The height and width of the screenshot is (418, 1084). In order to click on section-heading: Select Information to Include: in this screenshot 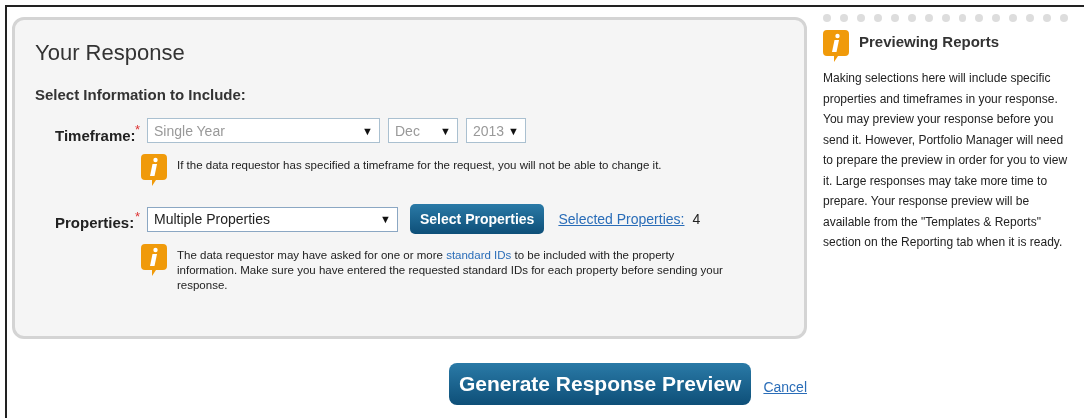, I will do `click(141, 94)`.